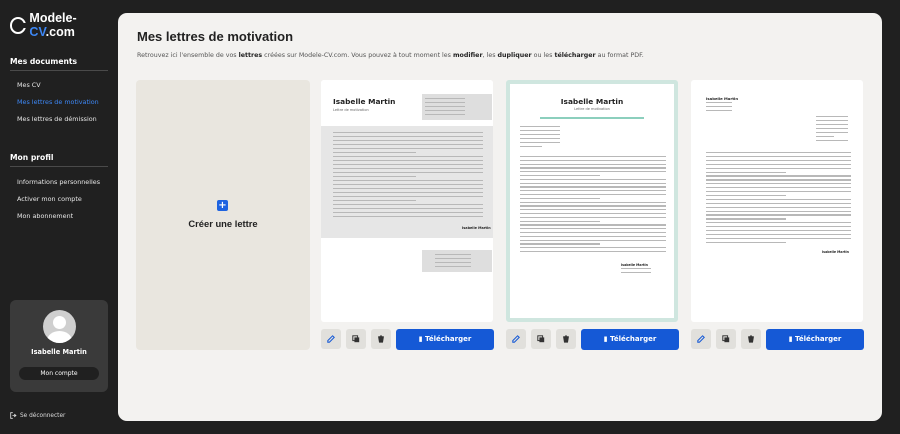 Image resolution: width=900 pixels, height=434 pixels. What do you see at coordinates (222, 205) in the screenshot?
I see `plus-icon: +` at bounding box center [222, 205].